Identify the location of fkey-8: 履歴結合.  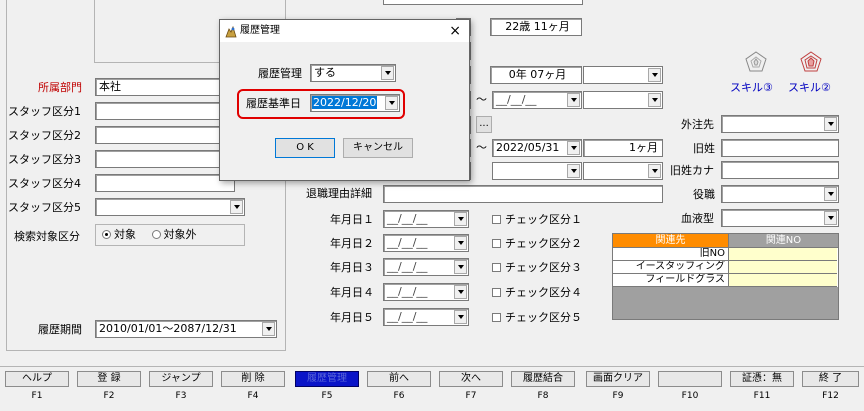
(543, 379).